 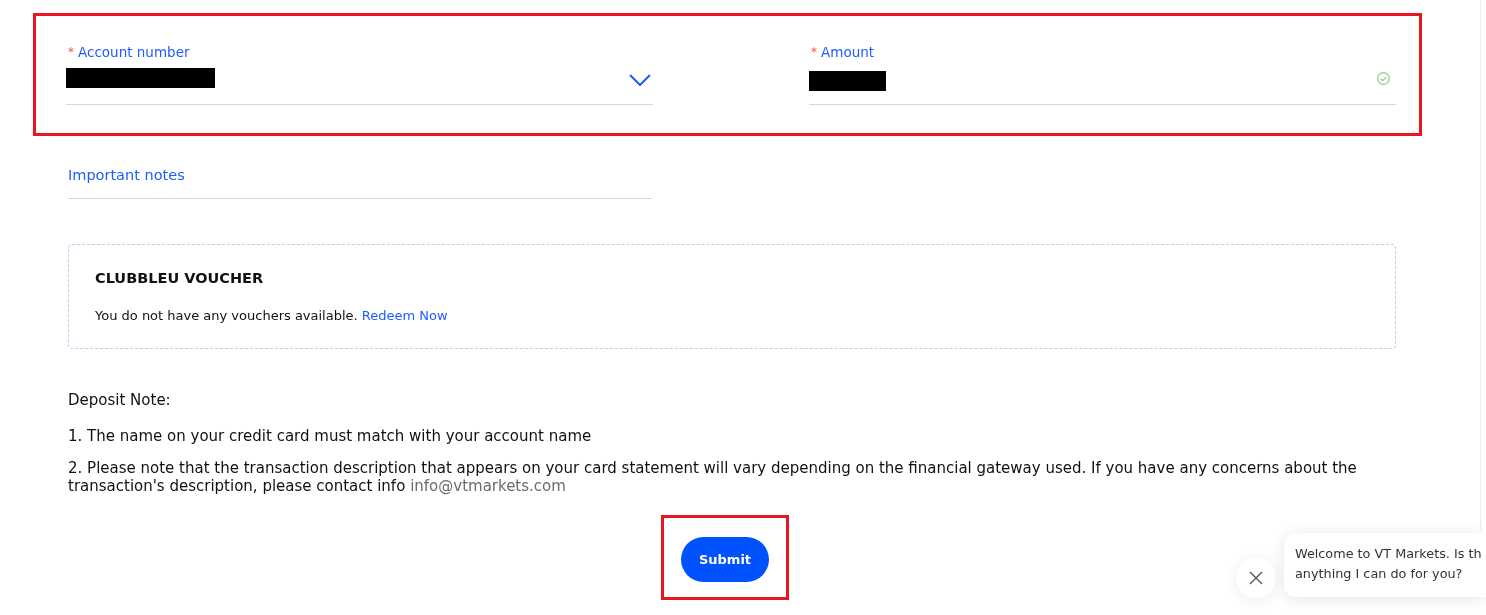 What do you see at coordinates (848, 52) in the screenshot?
I see `field-label: Amount` at bounding box center [848, 52].